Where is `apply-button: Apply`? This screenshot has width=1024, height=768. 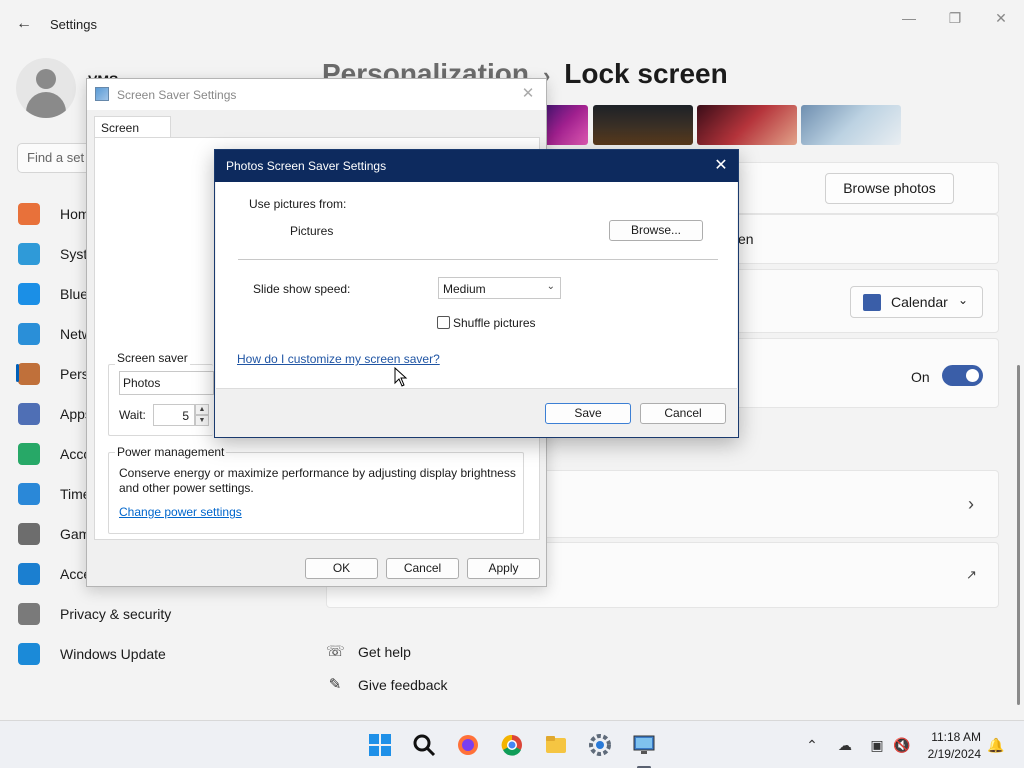 apply-button: Apply is located at coordinates (503, 568).